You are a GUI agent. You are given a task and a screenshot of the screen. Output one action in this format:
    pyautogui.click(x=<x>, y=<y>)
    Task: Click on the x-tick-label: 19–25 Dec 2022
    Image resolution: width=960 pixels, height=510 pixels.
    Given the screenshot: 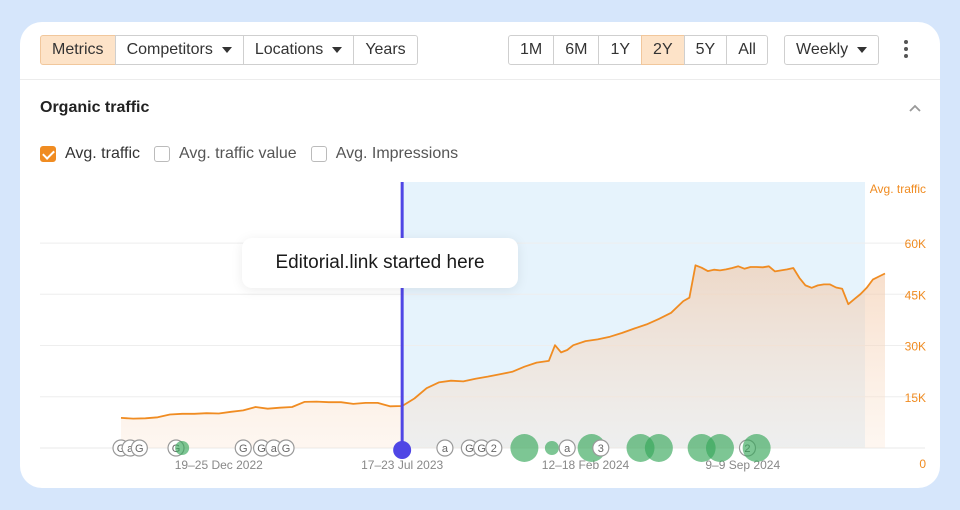 What is the action you would take?
    pyautogui.click(x=219, y=465)
    